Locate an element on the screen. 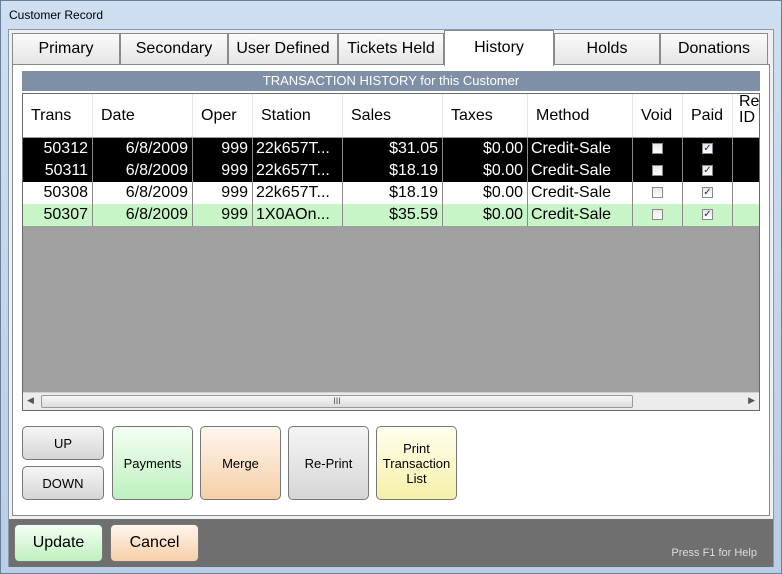 The width and height of the screenshot is (782, 574). tab-user-defined: User Defined is located at coordinates (283, 49).